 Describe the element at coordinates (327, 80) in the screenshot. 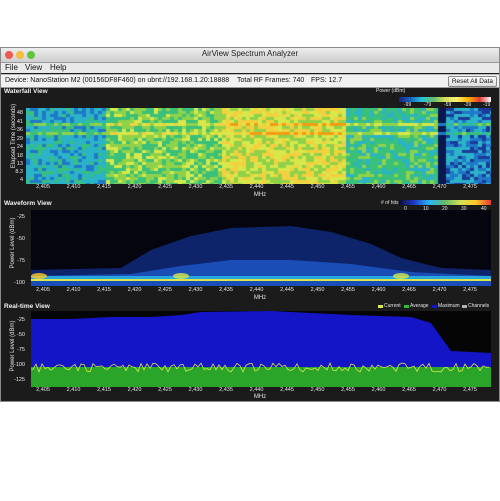

I see `fps-readout: FPS: 12.7` at that location.